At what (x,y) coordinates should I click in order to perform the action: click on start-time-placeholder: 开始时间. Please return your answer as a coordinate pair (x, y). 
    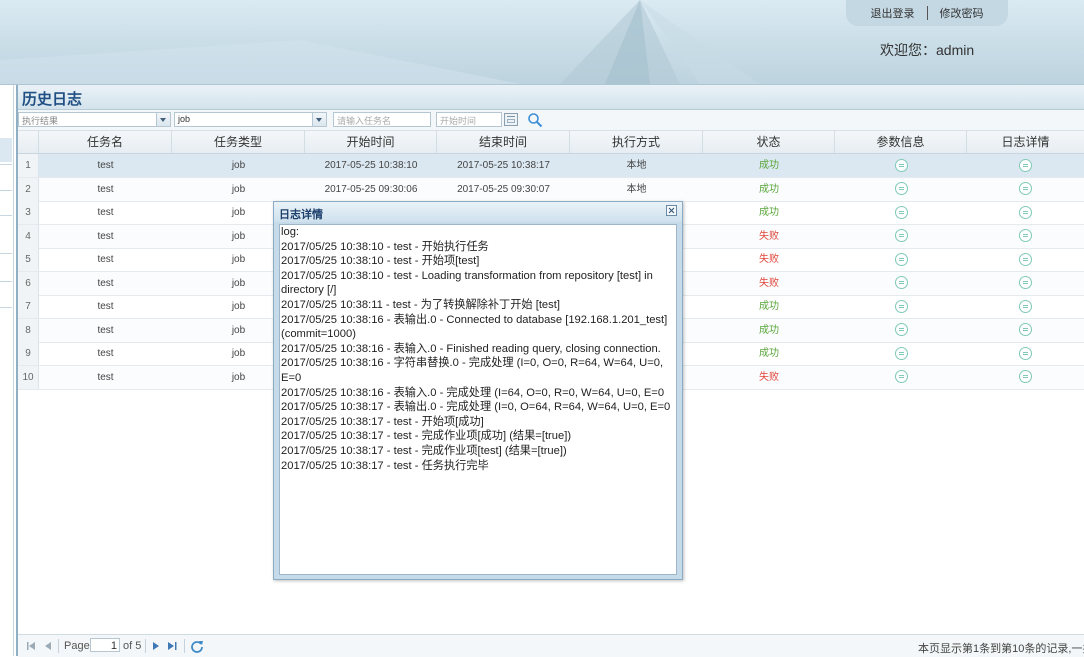
    Looking at the image, I should click on (458, 121).